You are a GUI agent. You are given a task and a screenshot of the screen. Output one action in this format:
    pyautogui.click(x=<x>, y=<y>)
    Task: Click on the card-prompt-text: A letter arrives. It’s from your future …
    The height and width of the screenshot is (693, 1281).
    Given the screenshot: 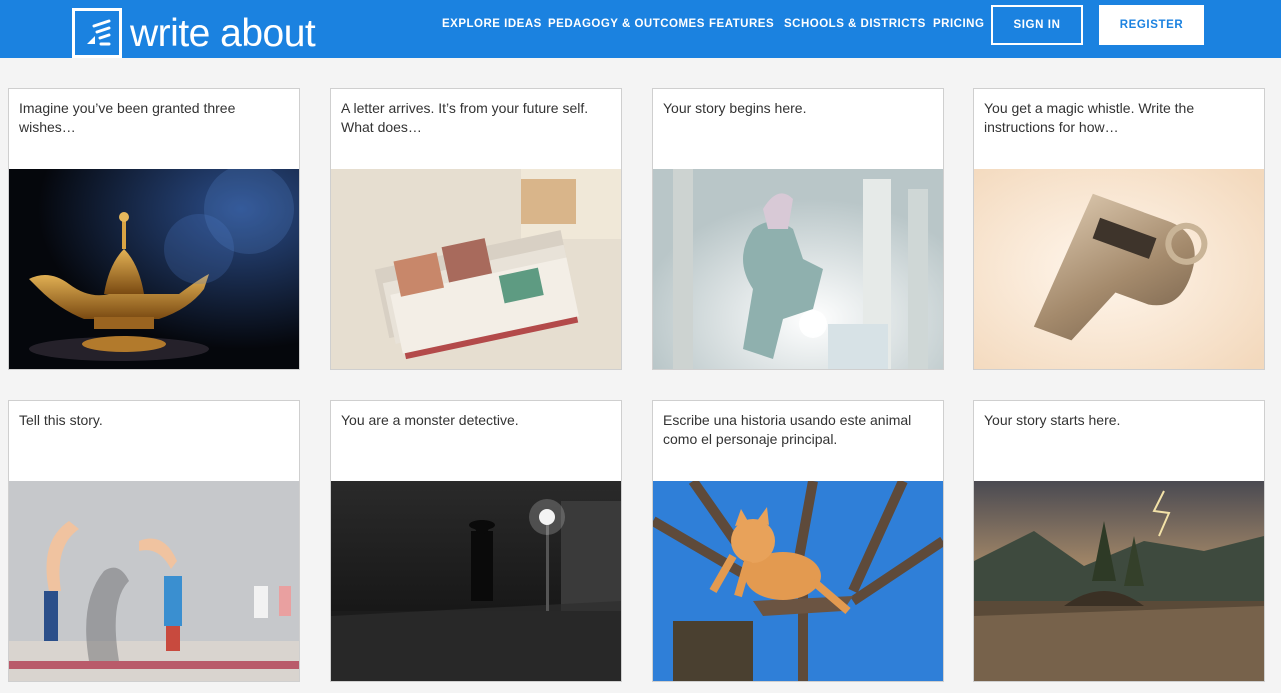 What is the action you would take?
    pyautogui.click(x=465, y=117)
    